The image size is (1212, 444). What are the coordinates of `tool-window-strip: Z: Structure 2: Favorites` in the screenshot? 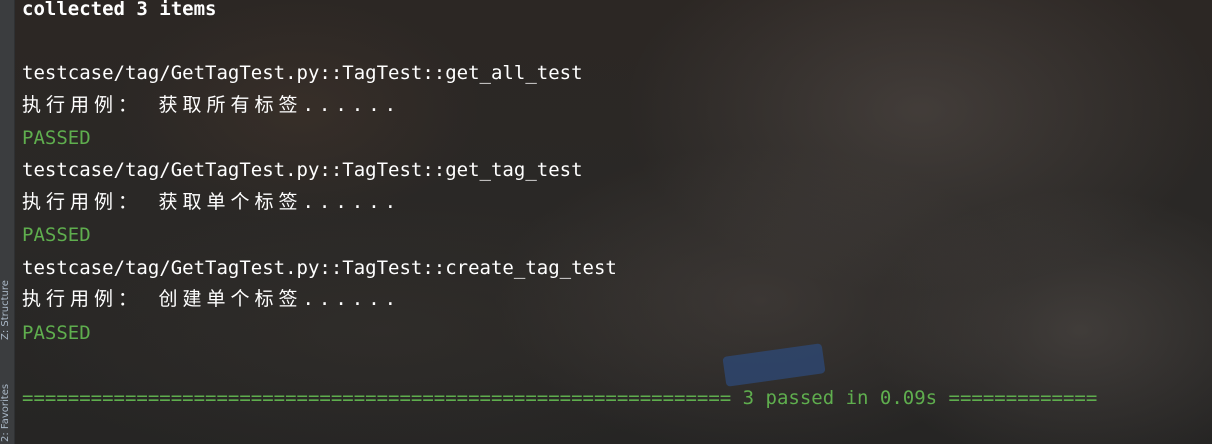 It's located at (7, 222).